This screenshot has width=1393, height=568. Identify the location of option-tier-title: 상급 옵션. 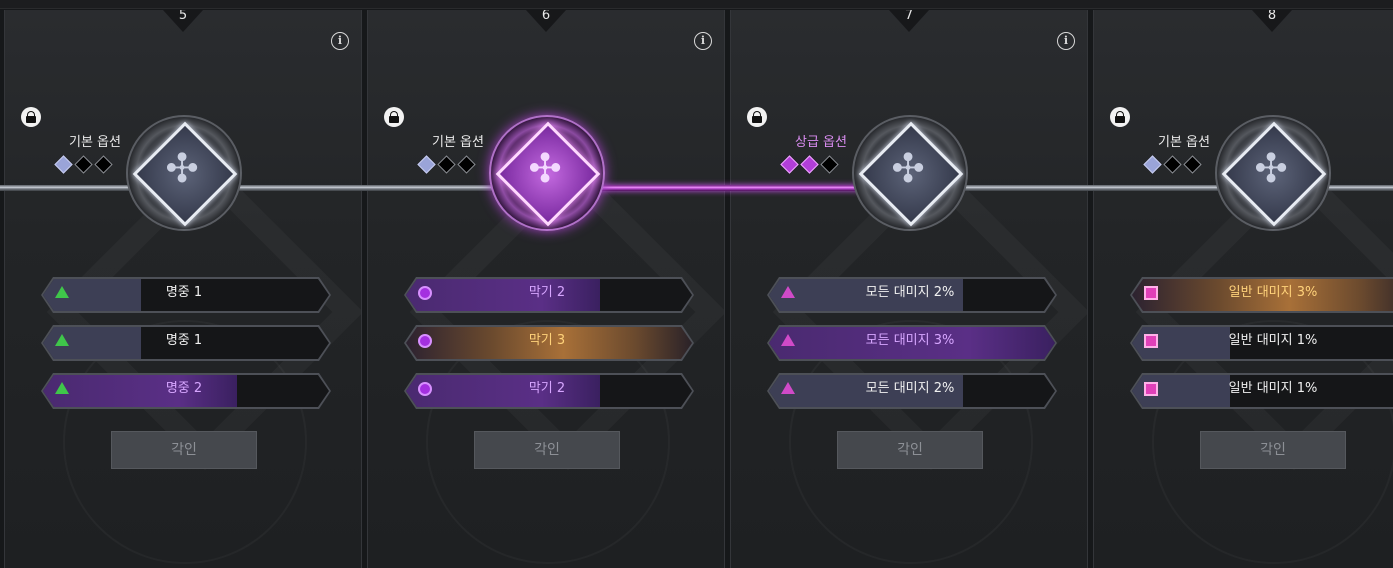
(821, 142).